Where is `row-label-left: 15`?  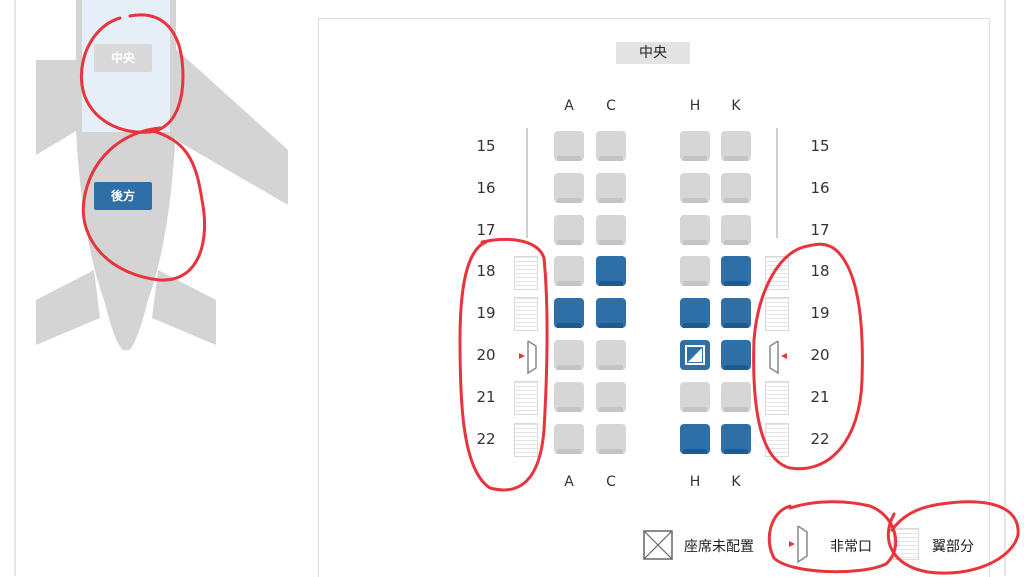 row-label-left: 15 is located at coordinates (486, 146).